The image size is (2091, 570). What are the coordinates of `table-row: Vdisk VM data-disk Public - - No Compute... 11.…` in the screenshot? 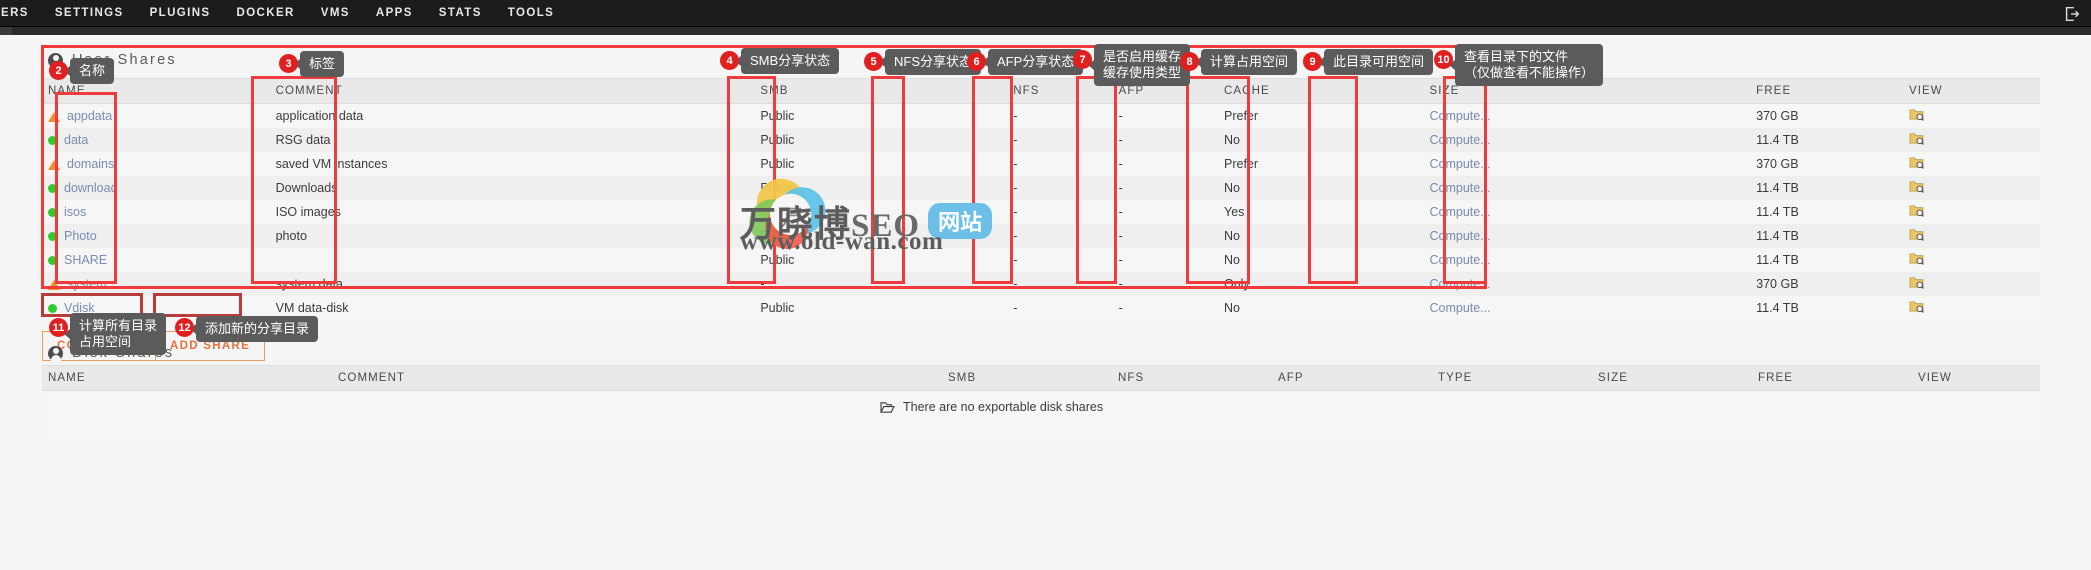 It's located at (1041, 308).